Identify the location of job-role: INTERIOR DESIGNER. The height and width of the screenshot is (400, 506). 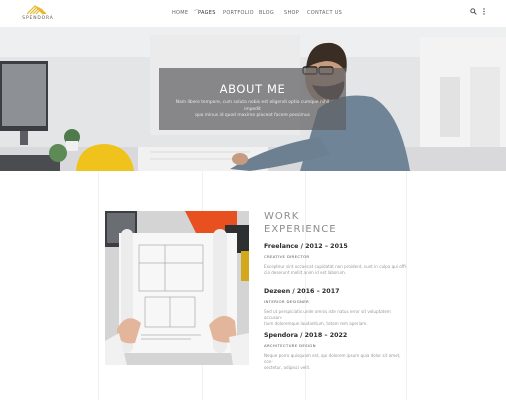
(287, 301).